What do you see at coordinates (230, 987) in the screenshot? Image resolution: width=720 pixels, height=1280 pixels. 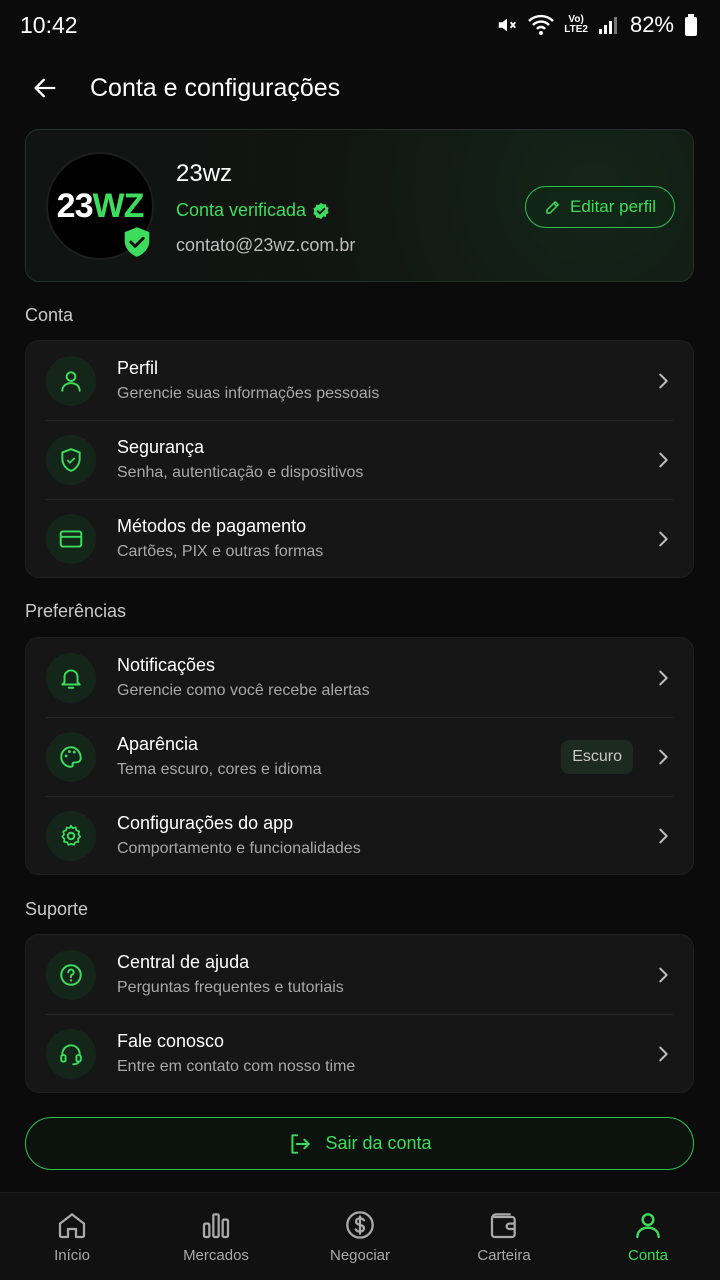 I see `menu-item-subtitle: Perguntas frequentes e tutoriais` at bounding box center [230, 987].